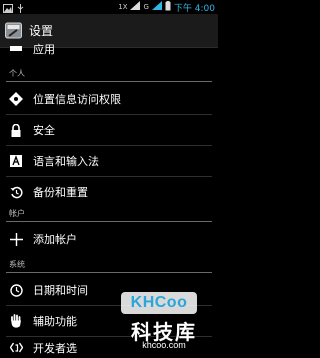  Describe the element at coordinates (41, 31) in the screenshot. I see `page-title: 设置` at that location.